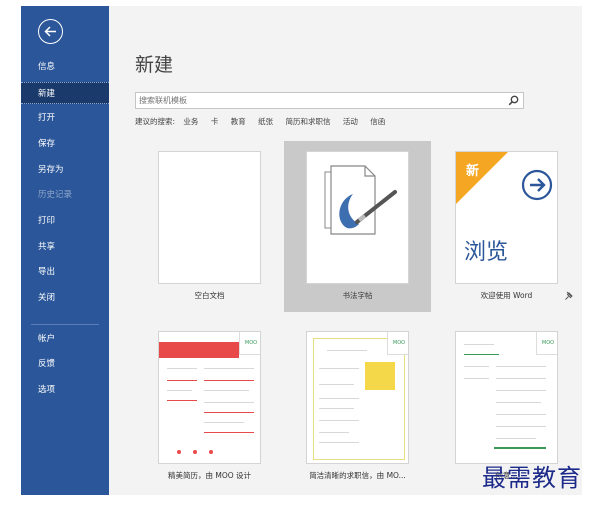 The width and height of the screenshot is (602, 505). I want to click on suggested-event: 活动, so click(350, 121).